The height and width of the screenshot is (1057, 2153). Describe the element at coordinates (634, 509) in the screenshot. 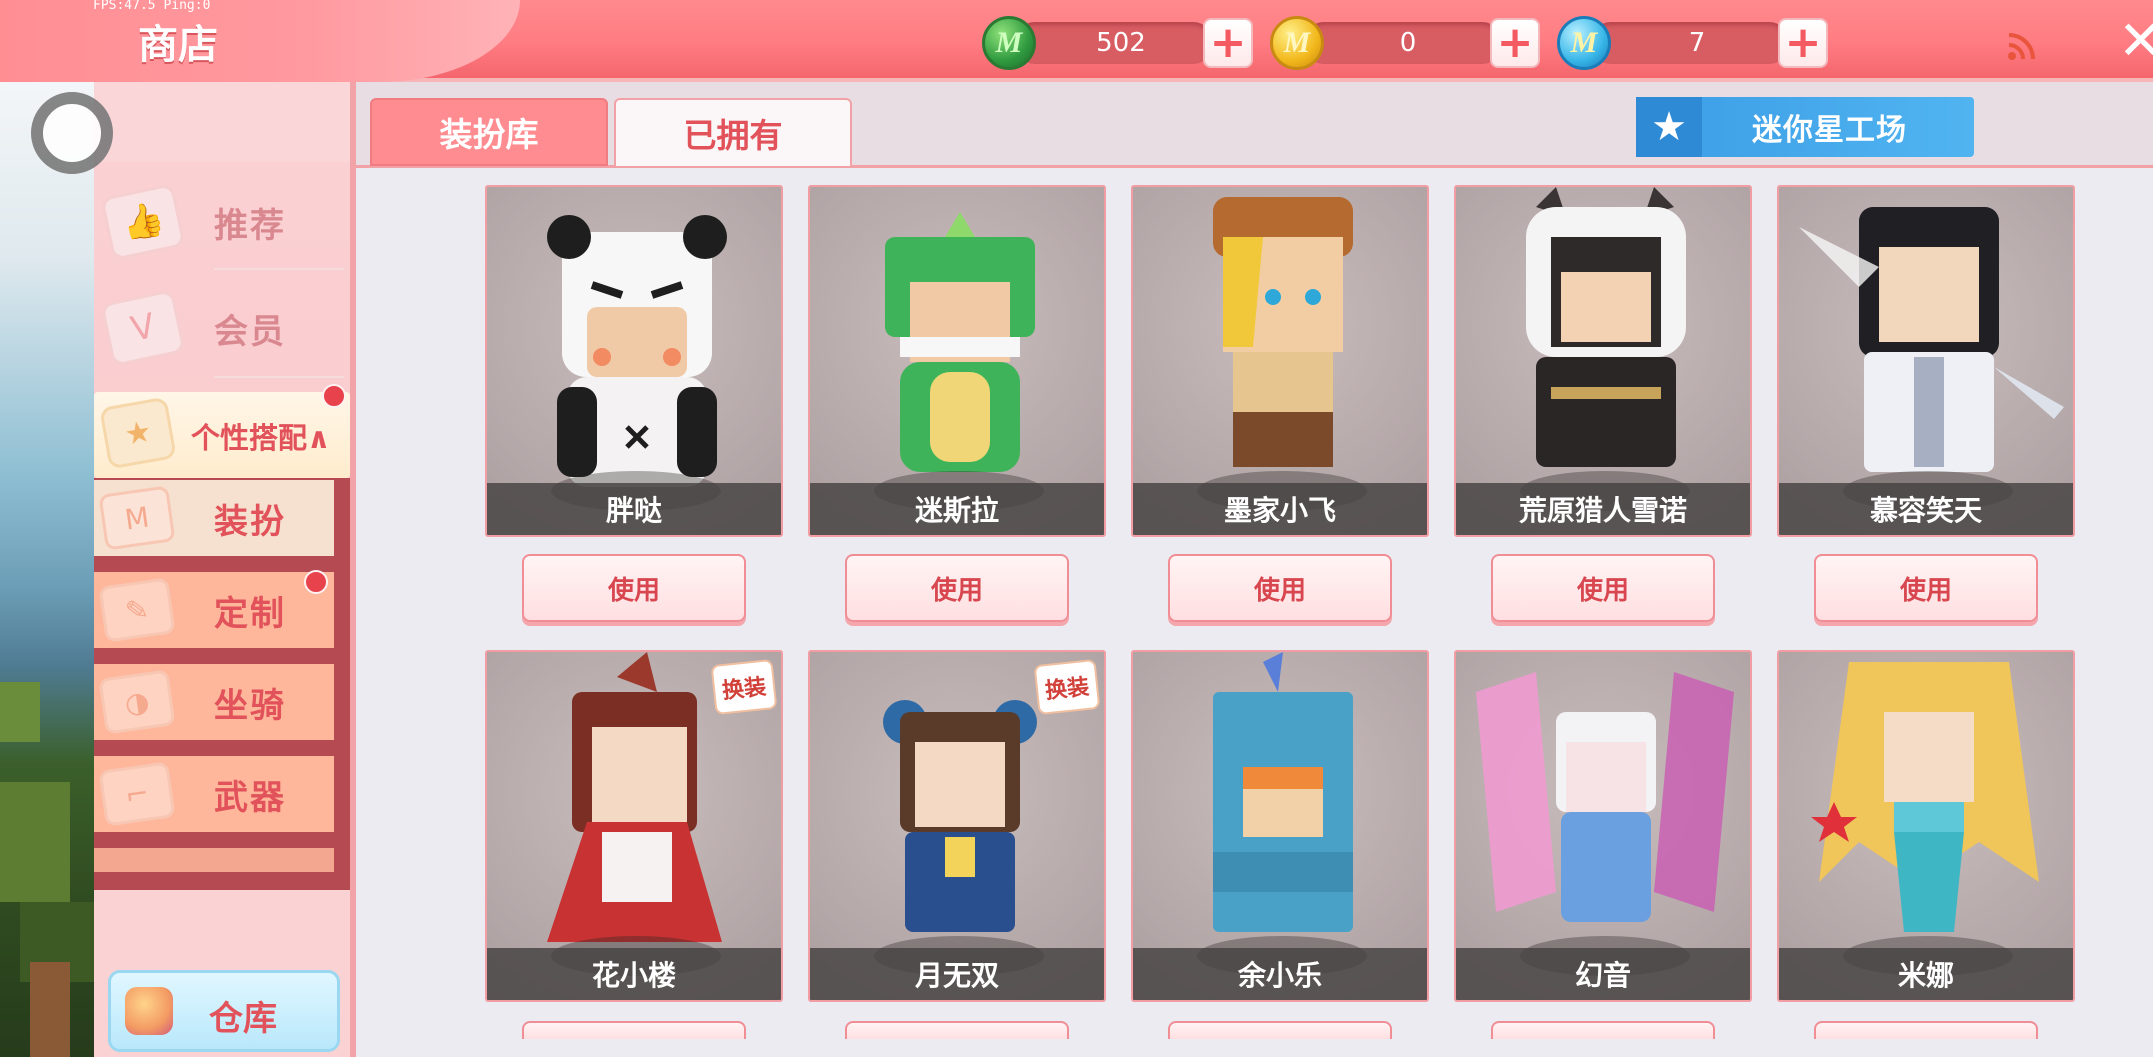

I see `skin-name: 胖哒` at that location.